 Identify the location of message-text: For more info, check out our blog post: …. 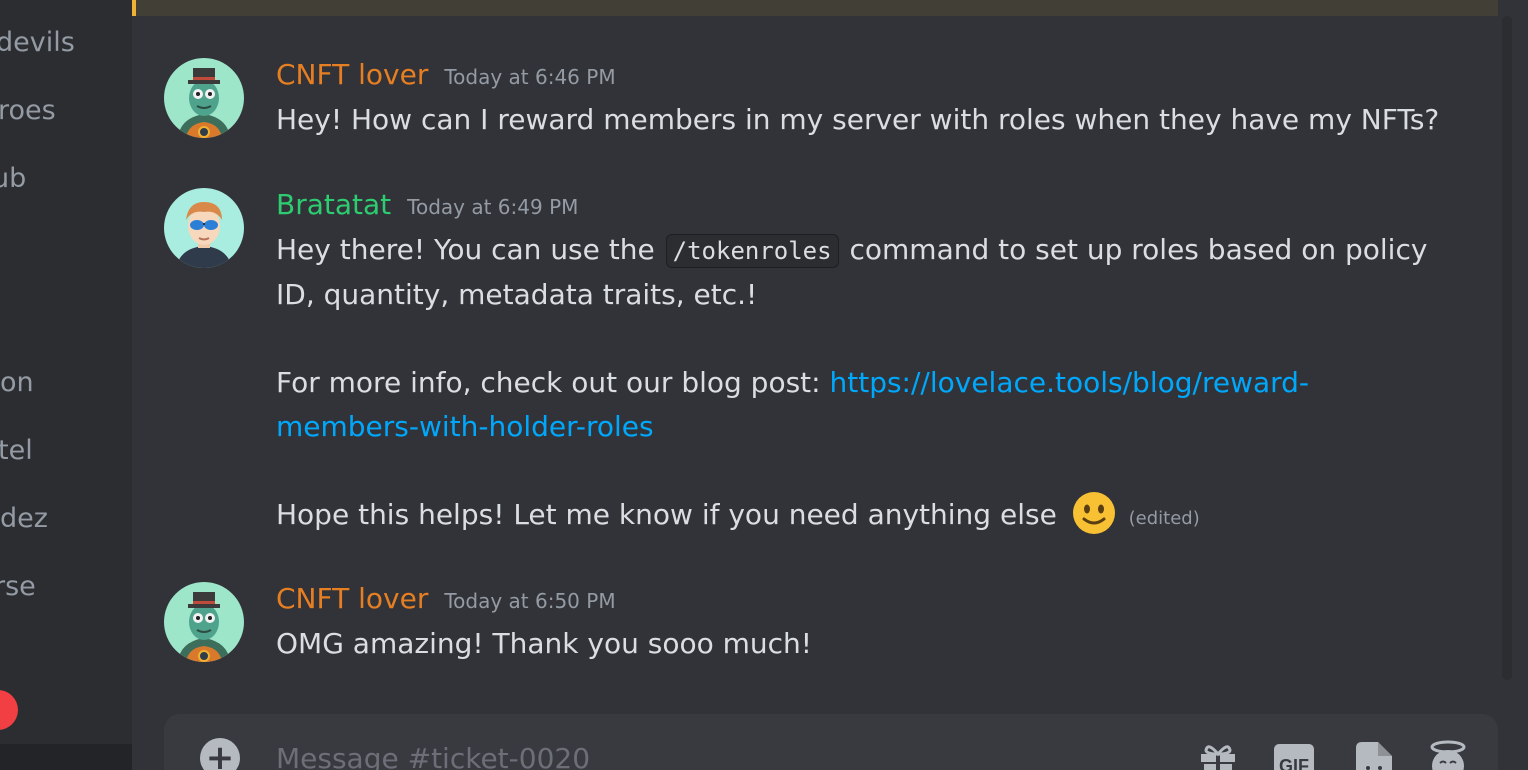
(851, 383).